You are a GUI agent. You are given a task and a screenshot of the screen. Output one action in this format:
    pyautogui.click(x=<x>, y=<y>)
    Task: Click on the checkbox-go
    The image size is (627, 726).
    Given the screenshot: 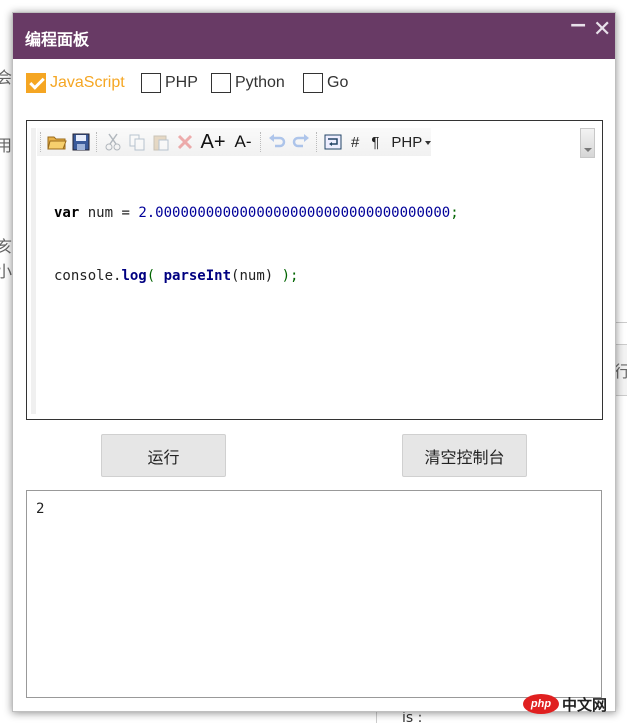 What is the action you would take?
    pyautogui.click(x=313, y=83)
    